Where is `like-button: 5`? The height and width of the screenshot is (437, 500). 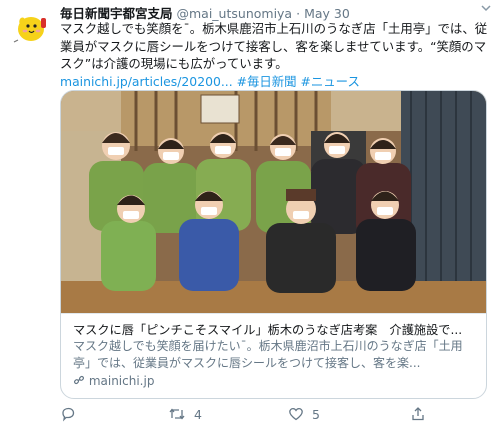 like-button: 5 is located at coordinates (304, 414).